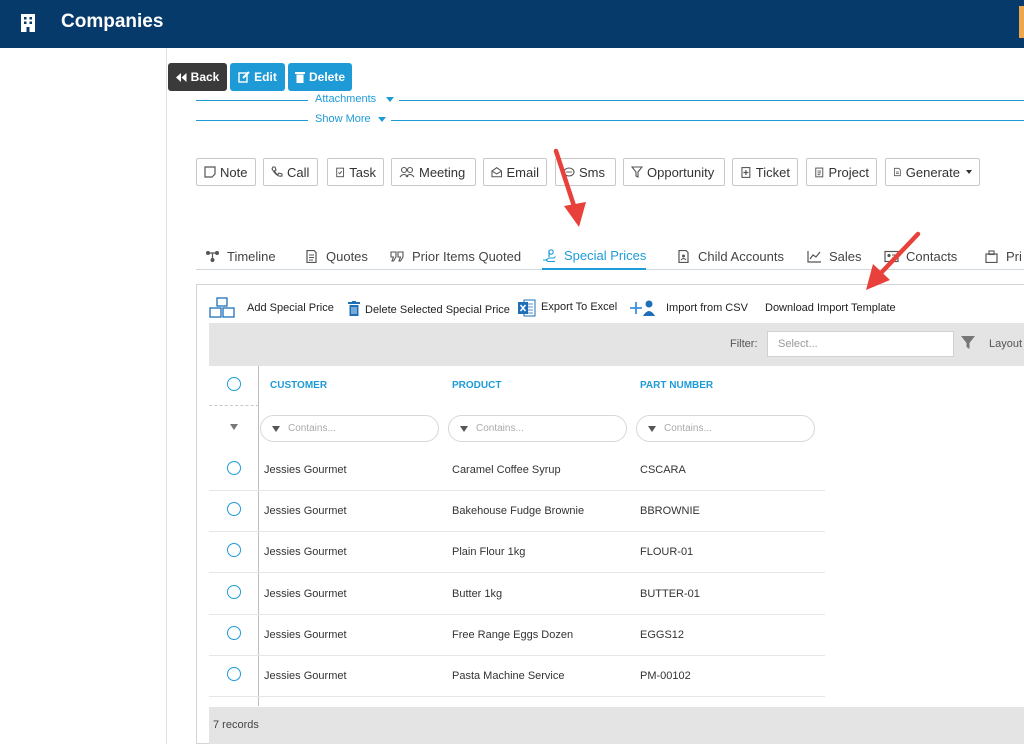 The image size is (1024, 744). What do you see at coordinates (234, 172) in the screenshot?
I see `note-label: Note` at bounding box center [234, 172].